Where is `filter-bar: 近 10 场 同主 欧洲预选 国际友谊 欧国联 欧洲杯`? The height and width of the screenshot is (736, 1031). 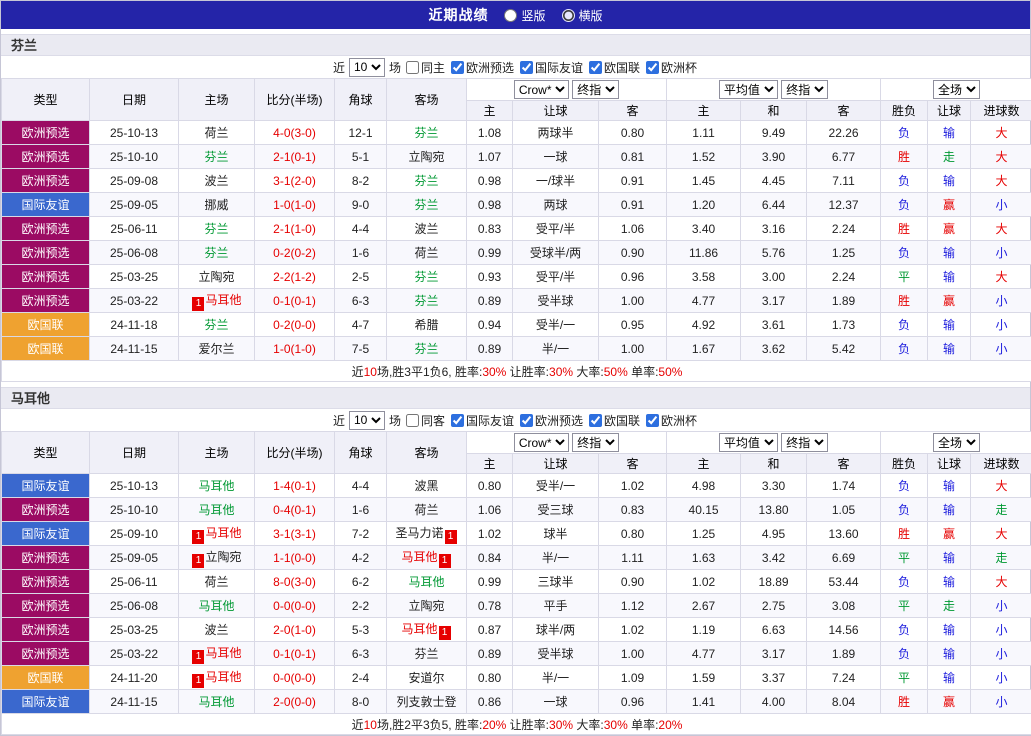 filter-bar: 近 10 场 同主 欧洲预选 国际友谊 欧国联 欧洲杯 is located at coordinates (515, 67).